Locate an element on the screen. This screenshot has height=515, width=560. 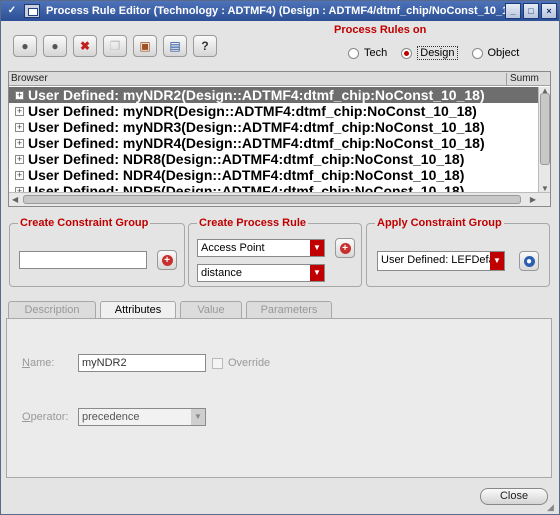
process-rule-value-select: distance ▼ is located at coordinates (261, 273).